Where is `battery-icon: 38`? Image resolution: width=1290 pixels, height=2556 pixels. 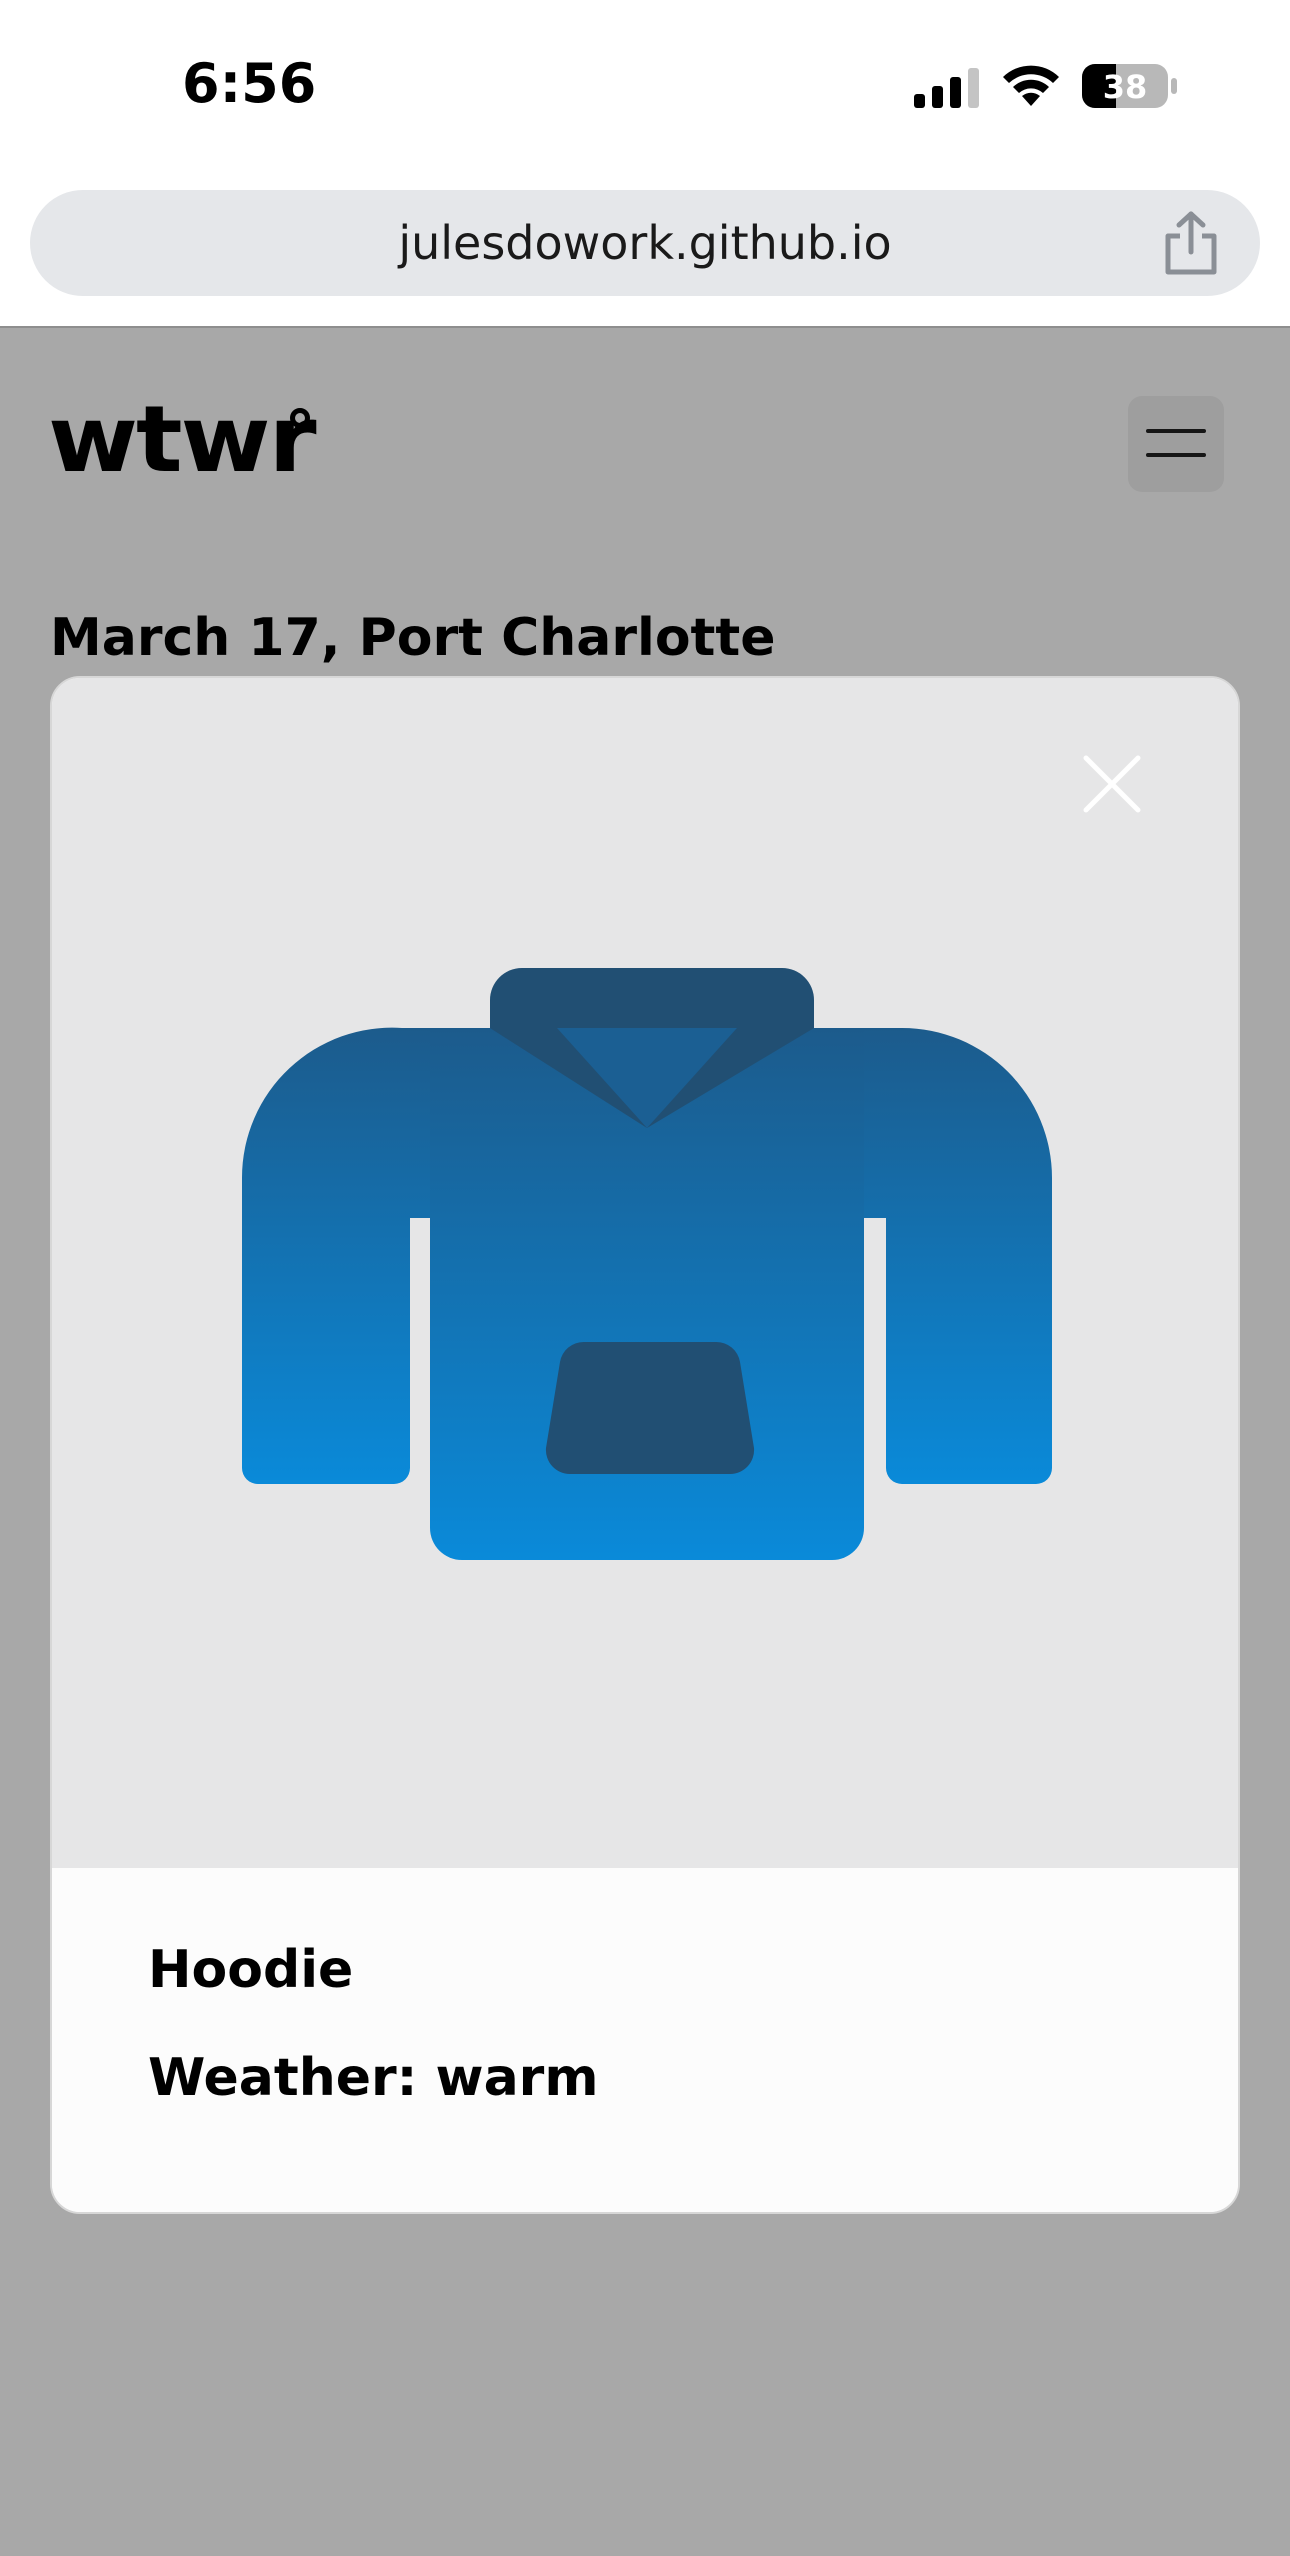 battery-icon: 38 is located at coordinates (1130, 86).